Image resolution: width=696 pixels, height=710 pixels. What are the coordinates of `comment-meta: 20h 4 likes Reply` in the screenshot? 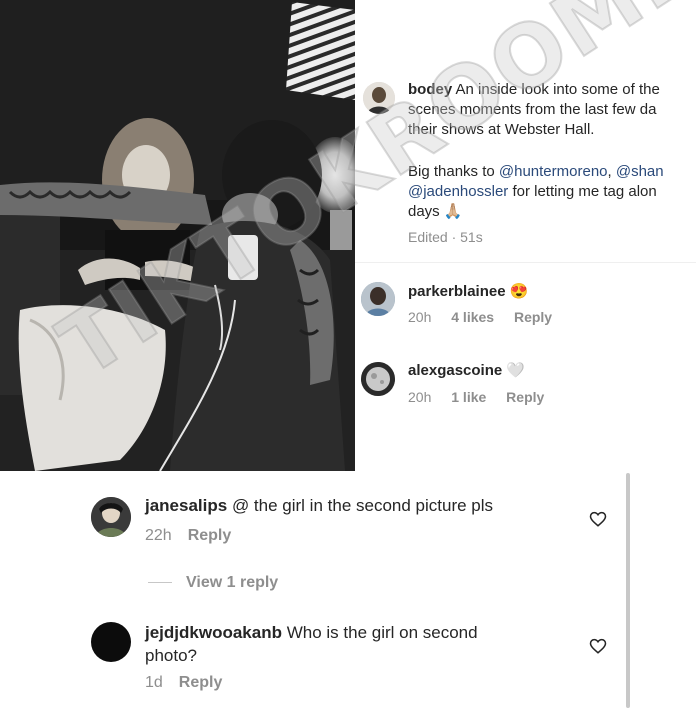 It's located at (488, 317).